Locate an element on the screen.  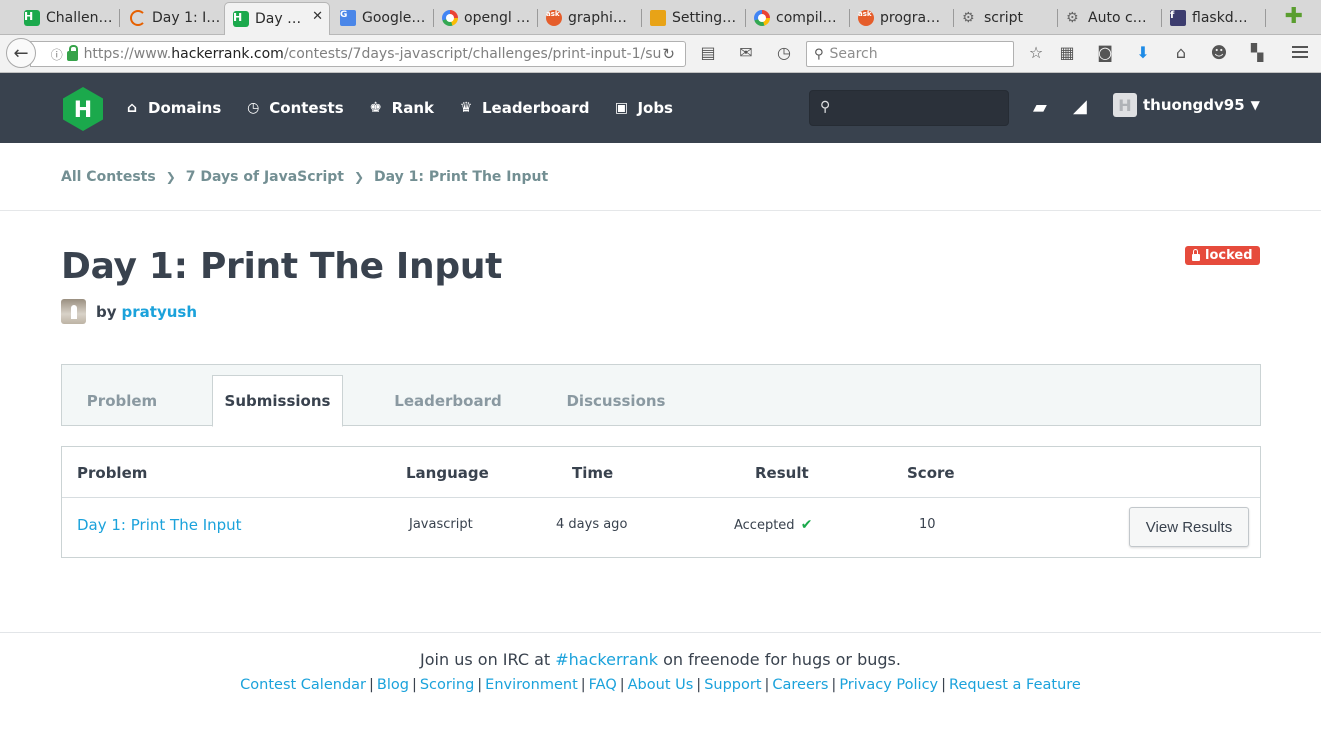
notifications-icon: ◢ is located at coordinates (1080, 106).